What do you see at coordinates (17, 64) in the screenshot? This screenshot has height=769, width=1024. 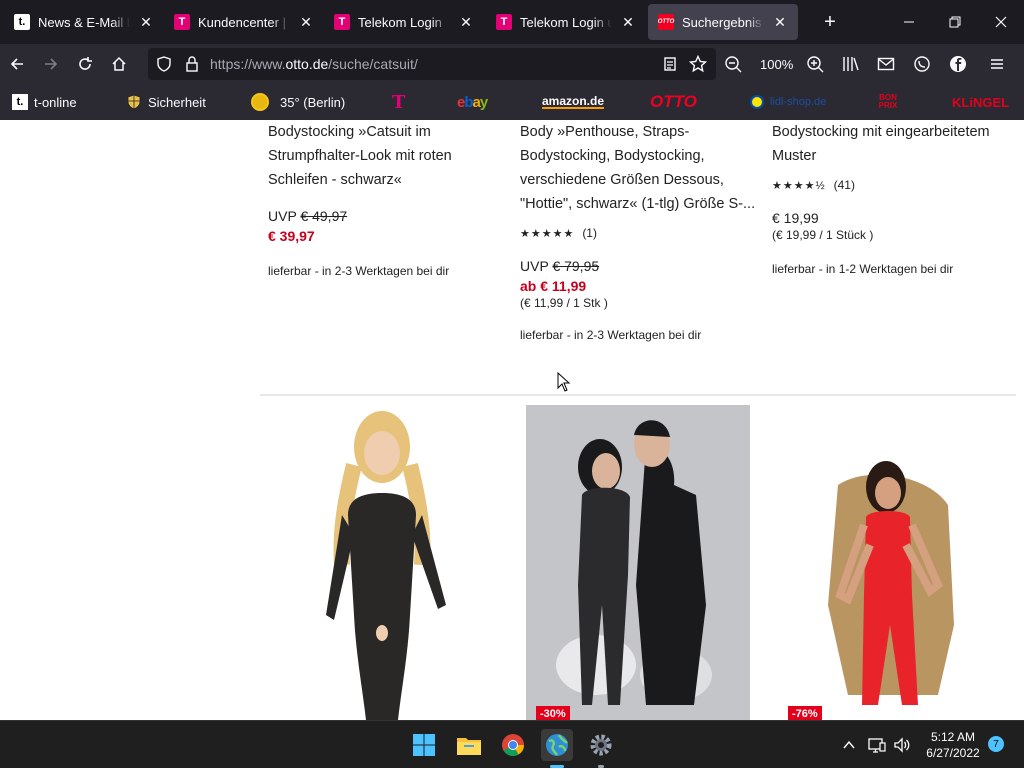 I see `back-button` at bounding box center [17, 64].